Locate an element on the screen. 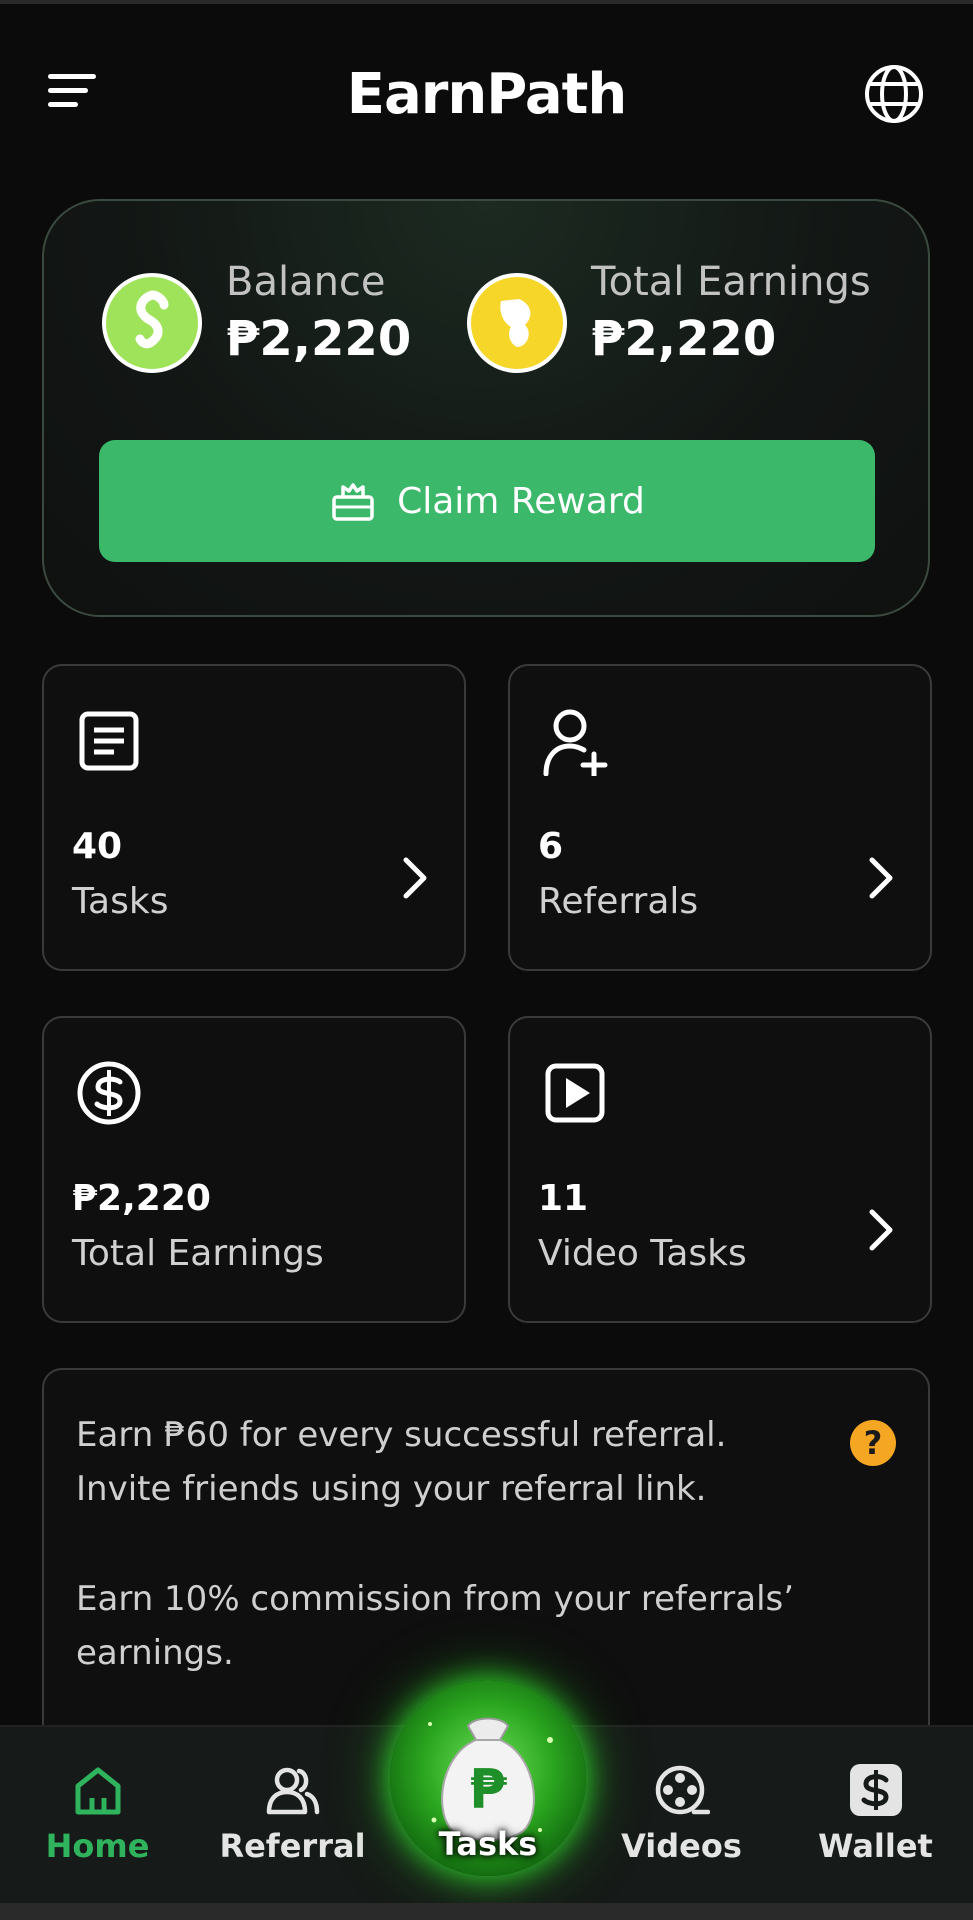 Image resolution: width=973 pixels, height=1920 pixels. app-header: EarnPath is located at coordinates (486, 92).